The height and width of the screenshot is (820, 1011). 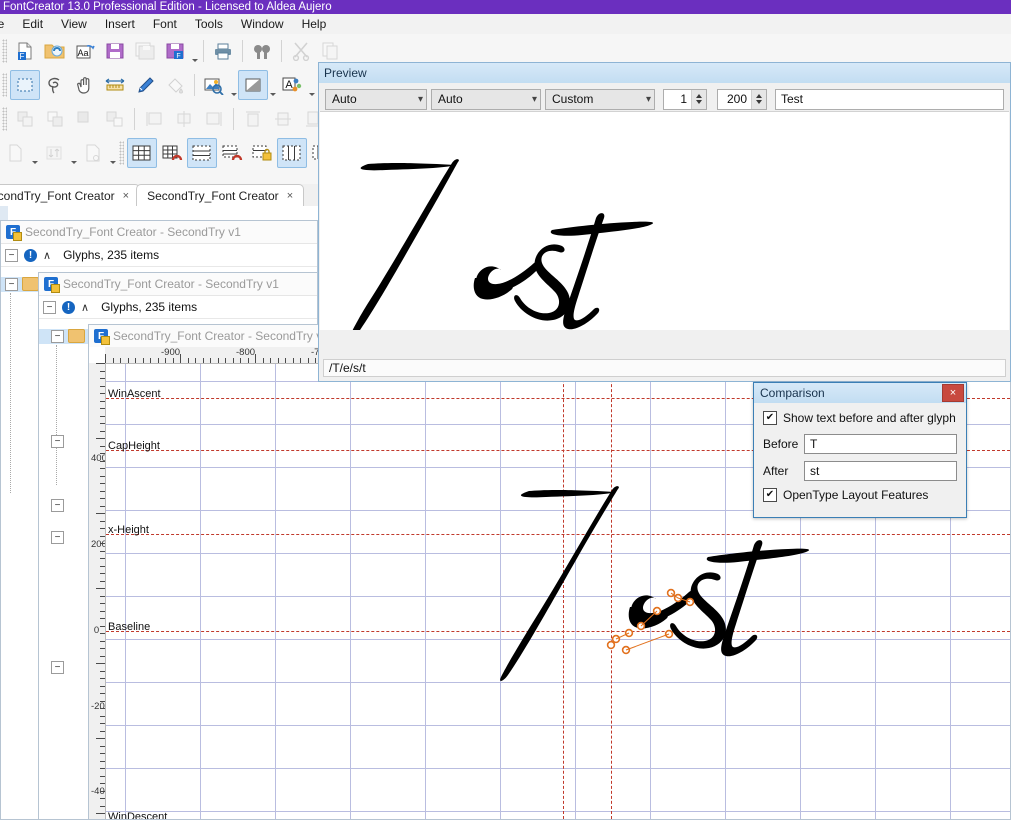 What do you see at coordinates (220, 195) in the screenshot?
I see `document-tab-2: SecondTry_Font Creator ×` at bounding box center [220, 195].